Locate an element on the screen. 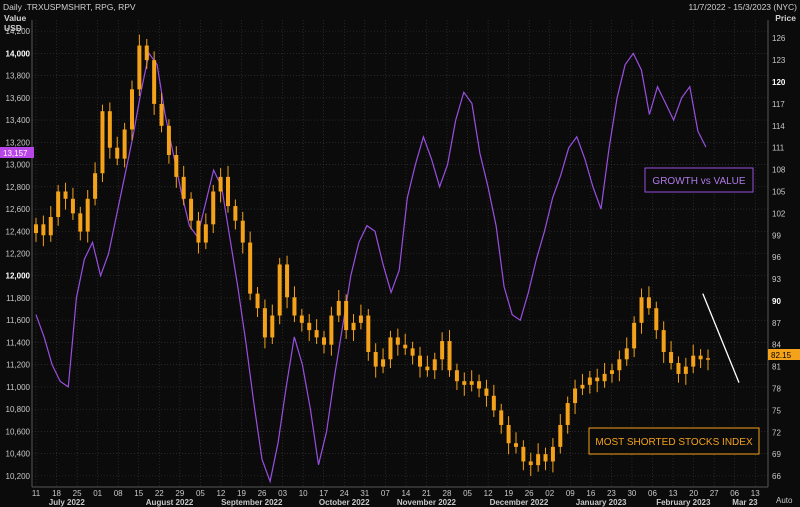  right-axis-label: Price is located at coordinates (785, 18).